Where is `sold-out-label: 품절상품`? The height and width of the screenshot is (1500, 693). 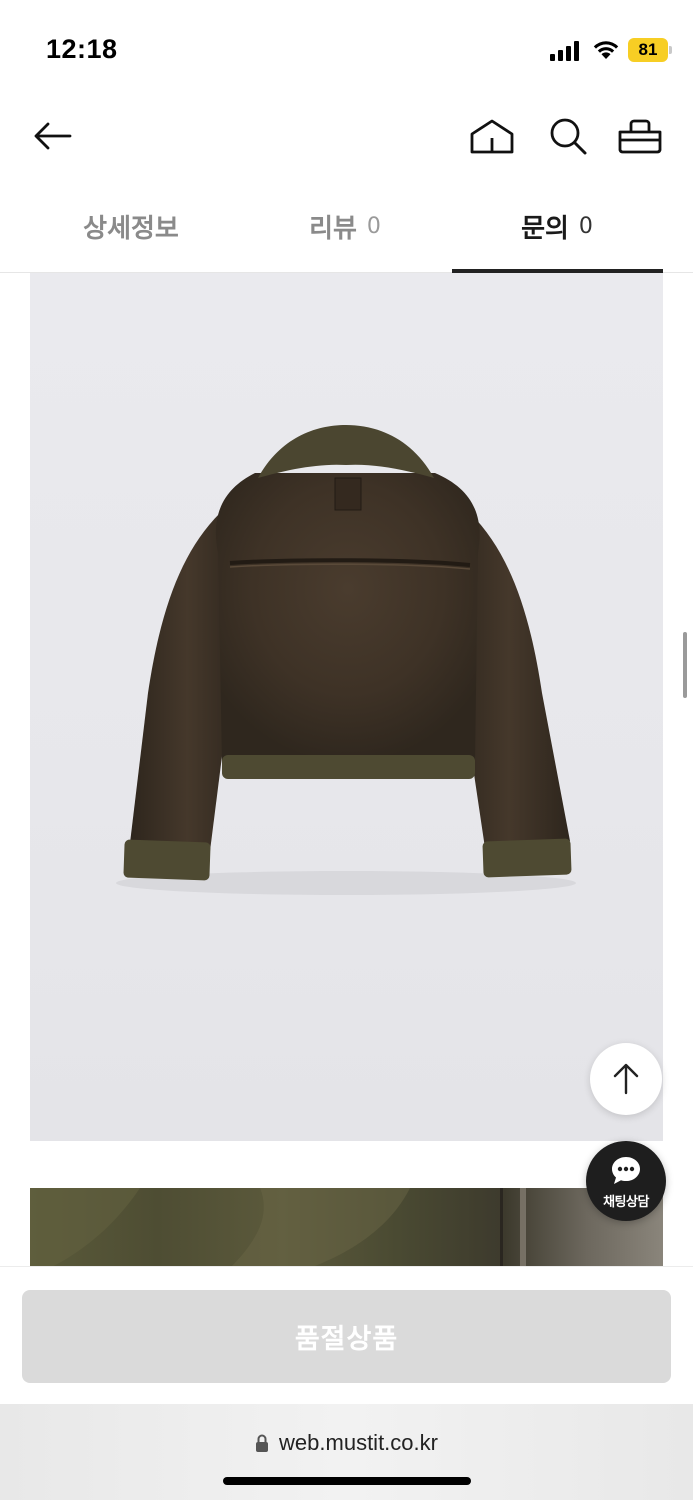 sold-out-label: 품절상품 is located at coordinates (346, 1339).